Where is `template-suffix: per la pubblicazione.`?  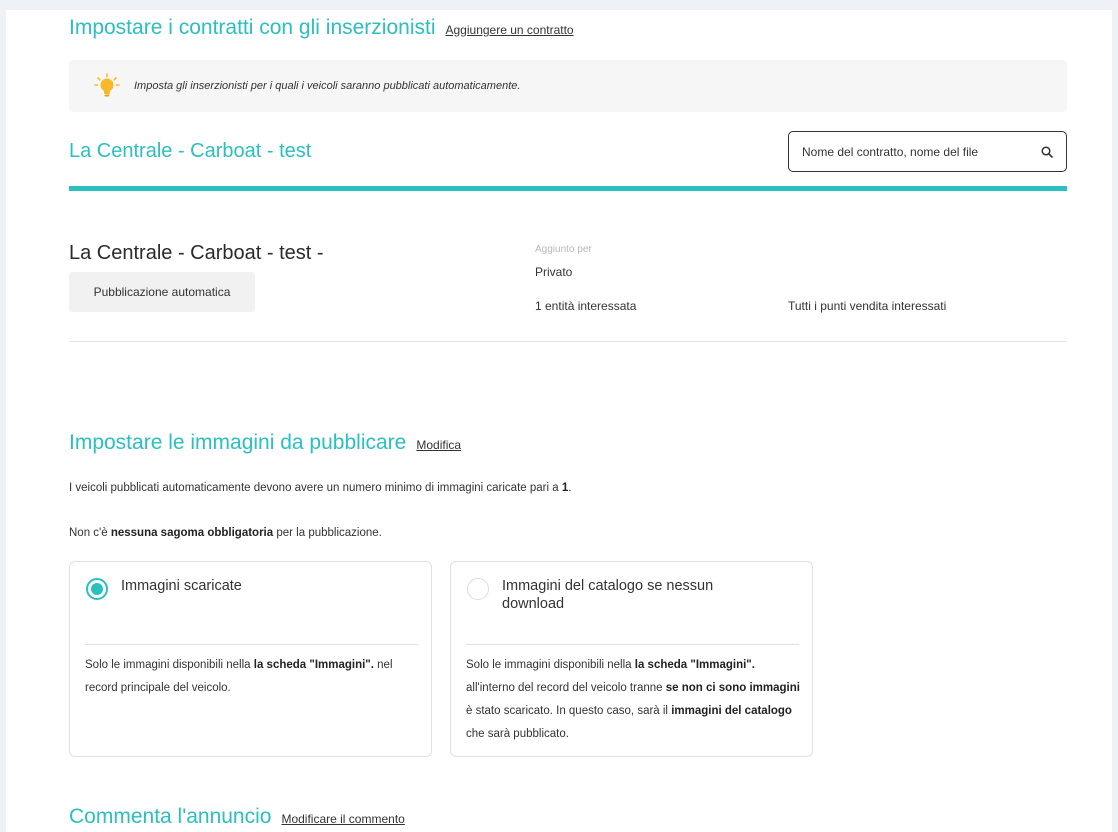 template-suffix: per la pubblicazione. is located at coordinates (327, 533).